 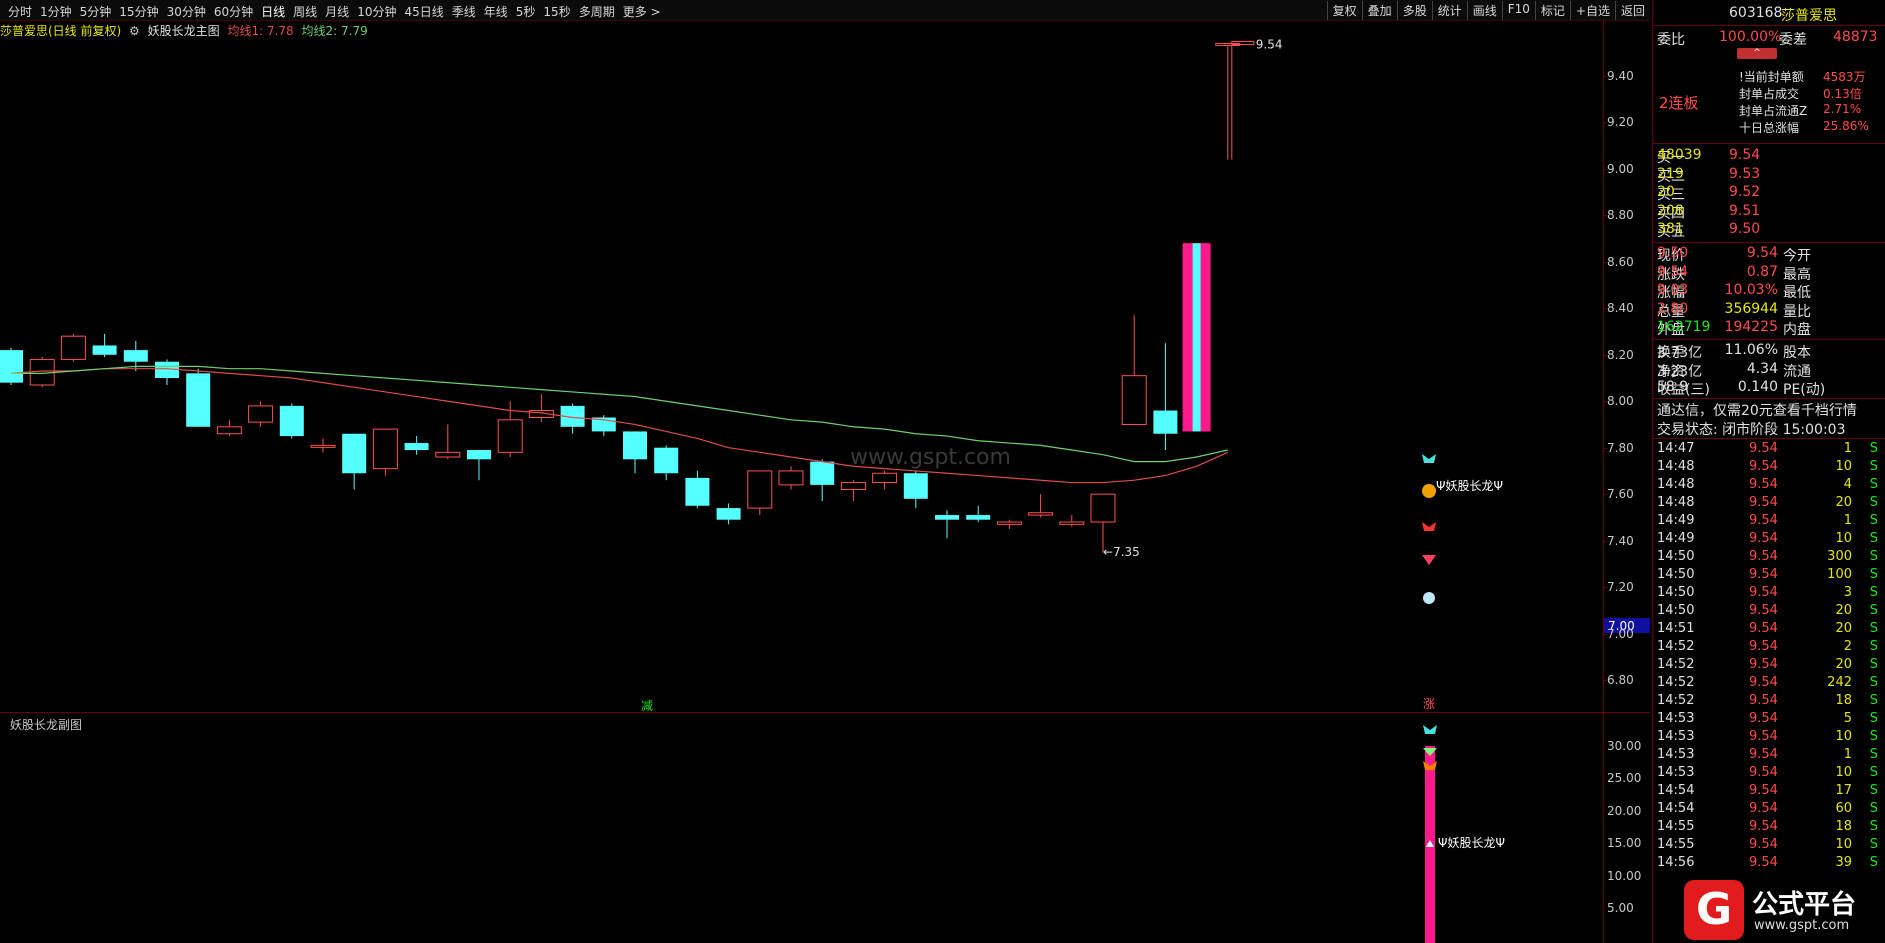 What do you see at coordinates (1592, 10) in the screenshot?
I see `tool-button-7: +自选` at bounding box center [1592, 10].